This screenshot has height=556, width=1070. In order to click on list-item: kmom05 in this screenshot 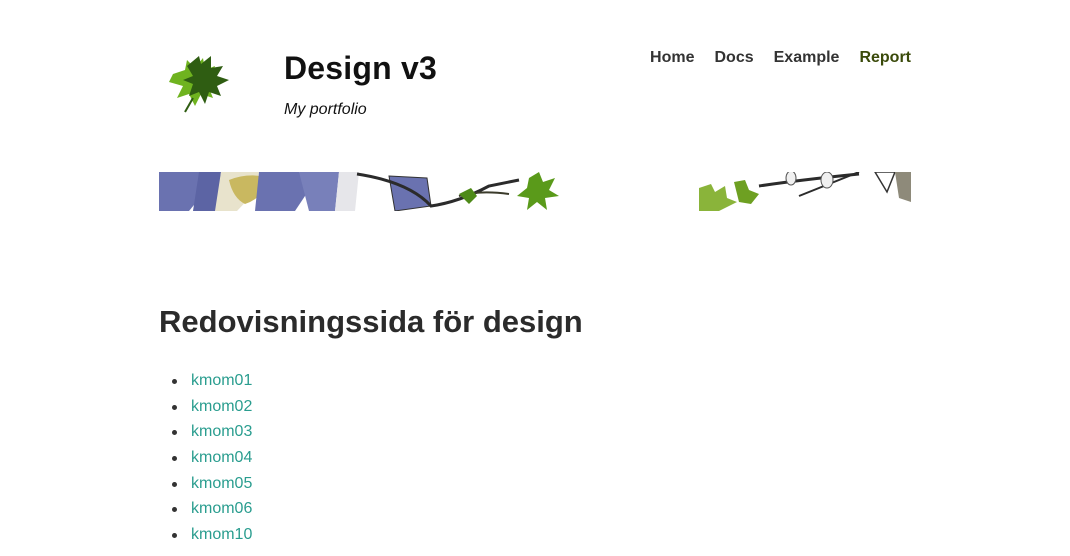, I will do `click(211, 486)`.